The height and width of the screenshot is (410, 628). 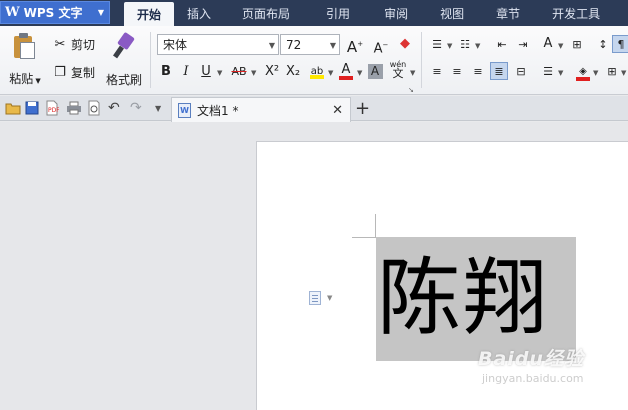 I want to click on font-size-select: 72 ▼, so click(x=310, y=44).